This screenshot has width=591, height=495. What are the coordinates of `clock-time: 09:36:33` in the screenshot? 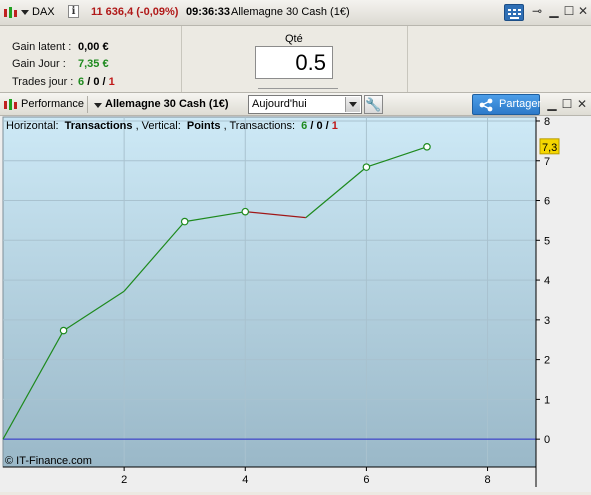 It's located at (208, 12).